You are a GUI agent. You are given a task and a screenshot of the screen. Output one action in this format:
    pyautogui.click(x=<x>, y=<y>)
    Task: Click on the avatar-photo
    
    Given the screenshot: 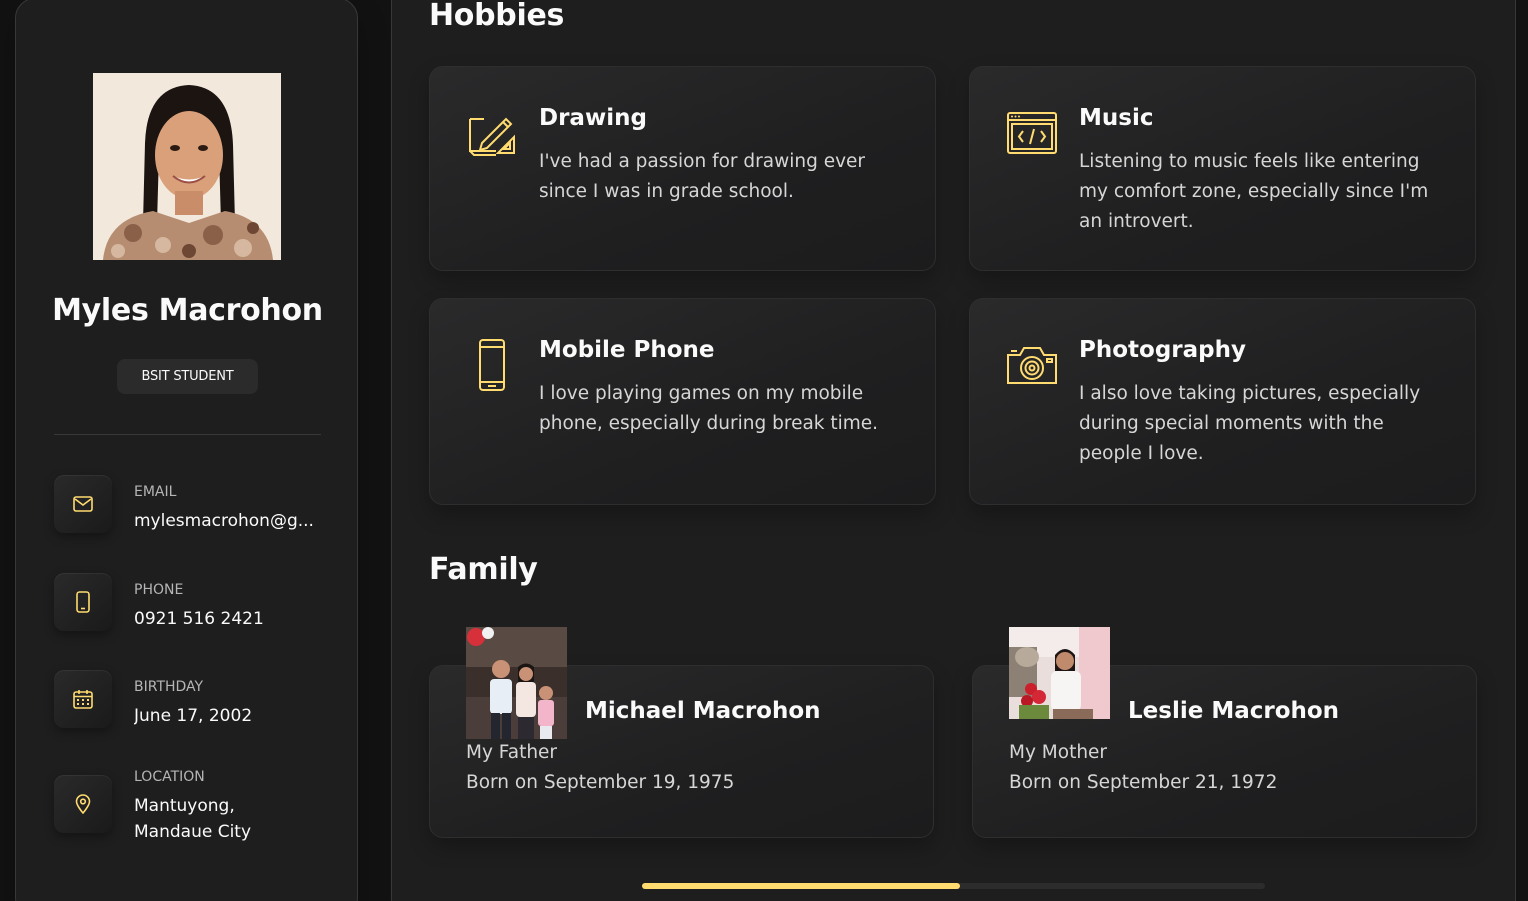 What is the action you would take?
    pyautogui.click(x=187, y=166)
    